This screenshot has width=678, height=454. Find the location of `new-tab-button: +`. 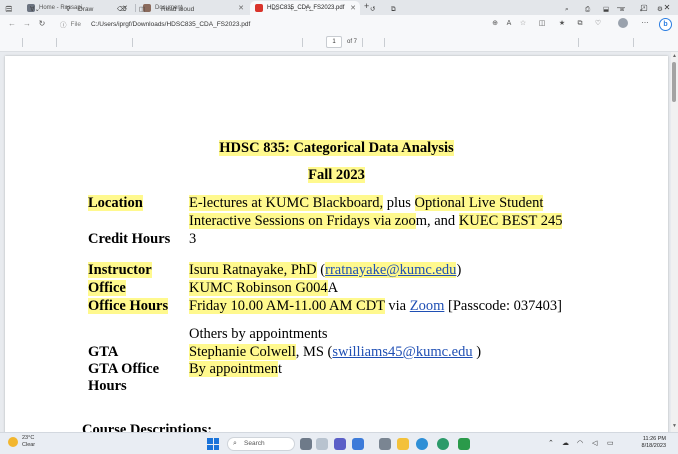

new-tab-button: + is located at coordinates (366, 6).